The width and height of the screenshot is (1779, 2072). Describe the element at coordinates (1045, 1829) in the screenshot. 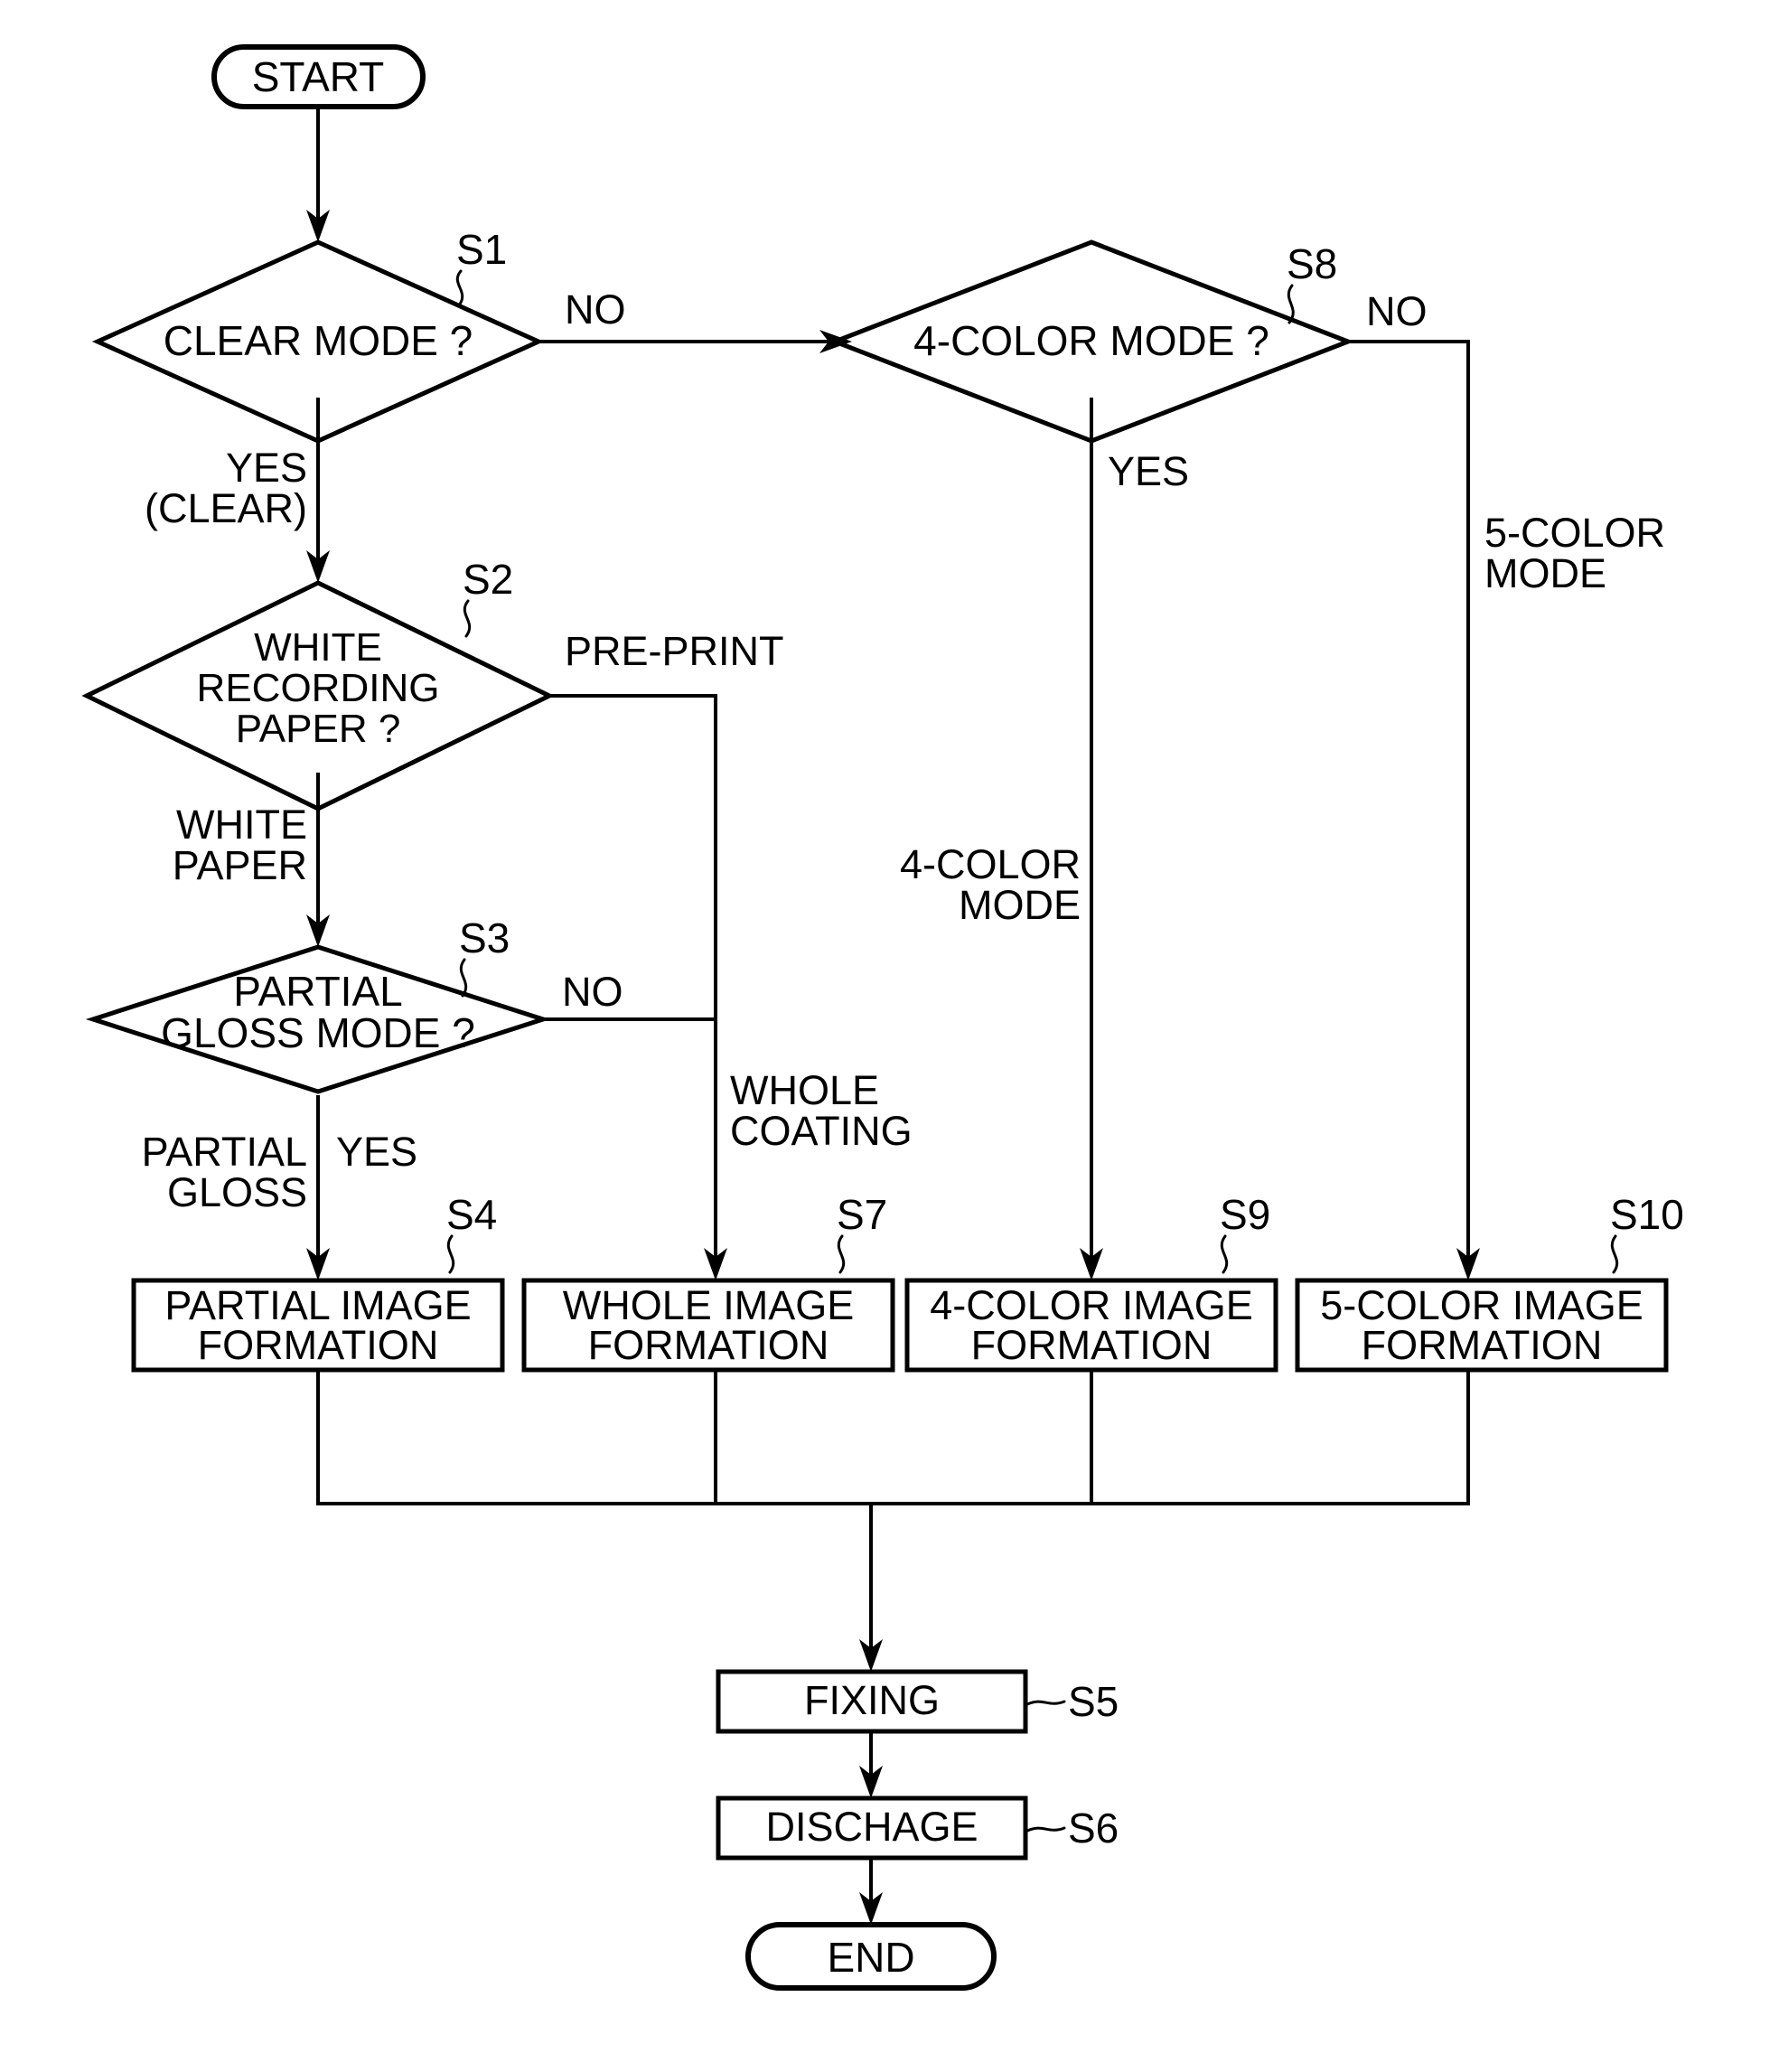

I see `leader-s6` at that location.